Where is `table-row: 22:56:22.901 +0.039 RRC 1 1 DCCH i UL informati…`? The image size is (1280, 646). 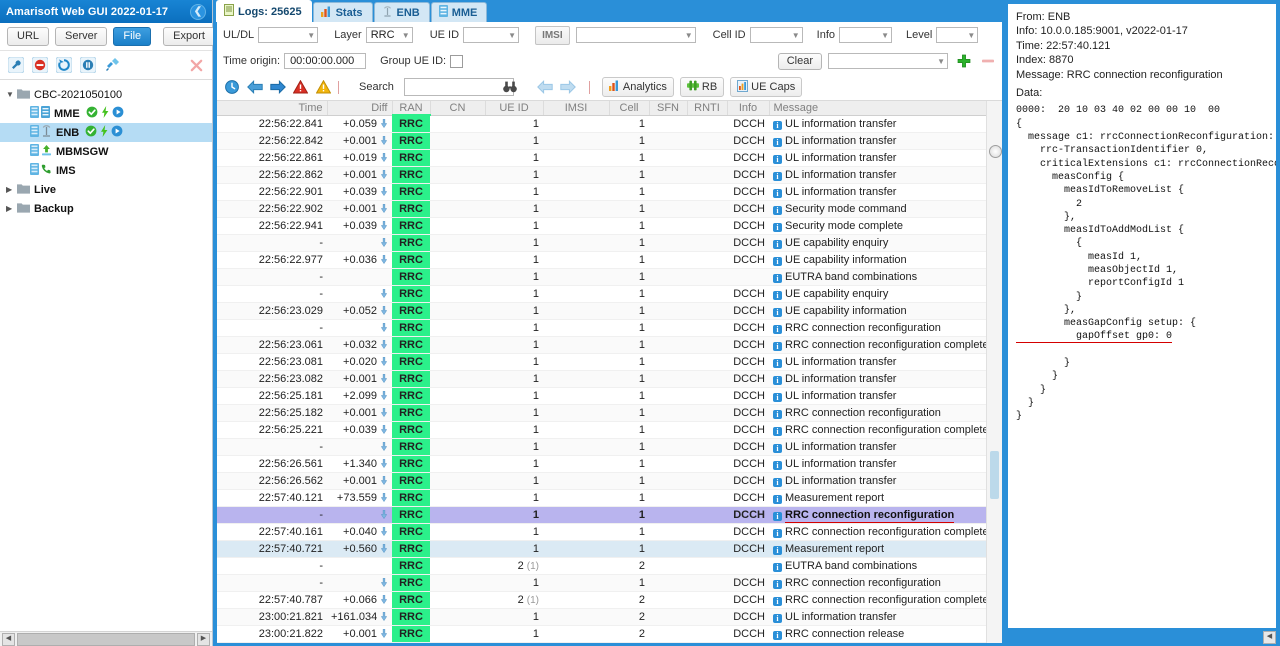
table-row: 22:56:22.901 +0.039 RRC 1 1 DCCH i UL informati… is located at coordinates (601, 192).